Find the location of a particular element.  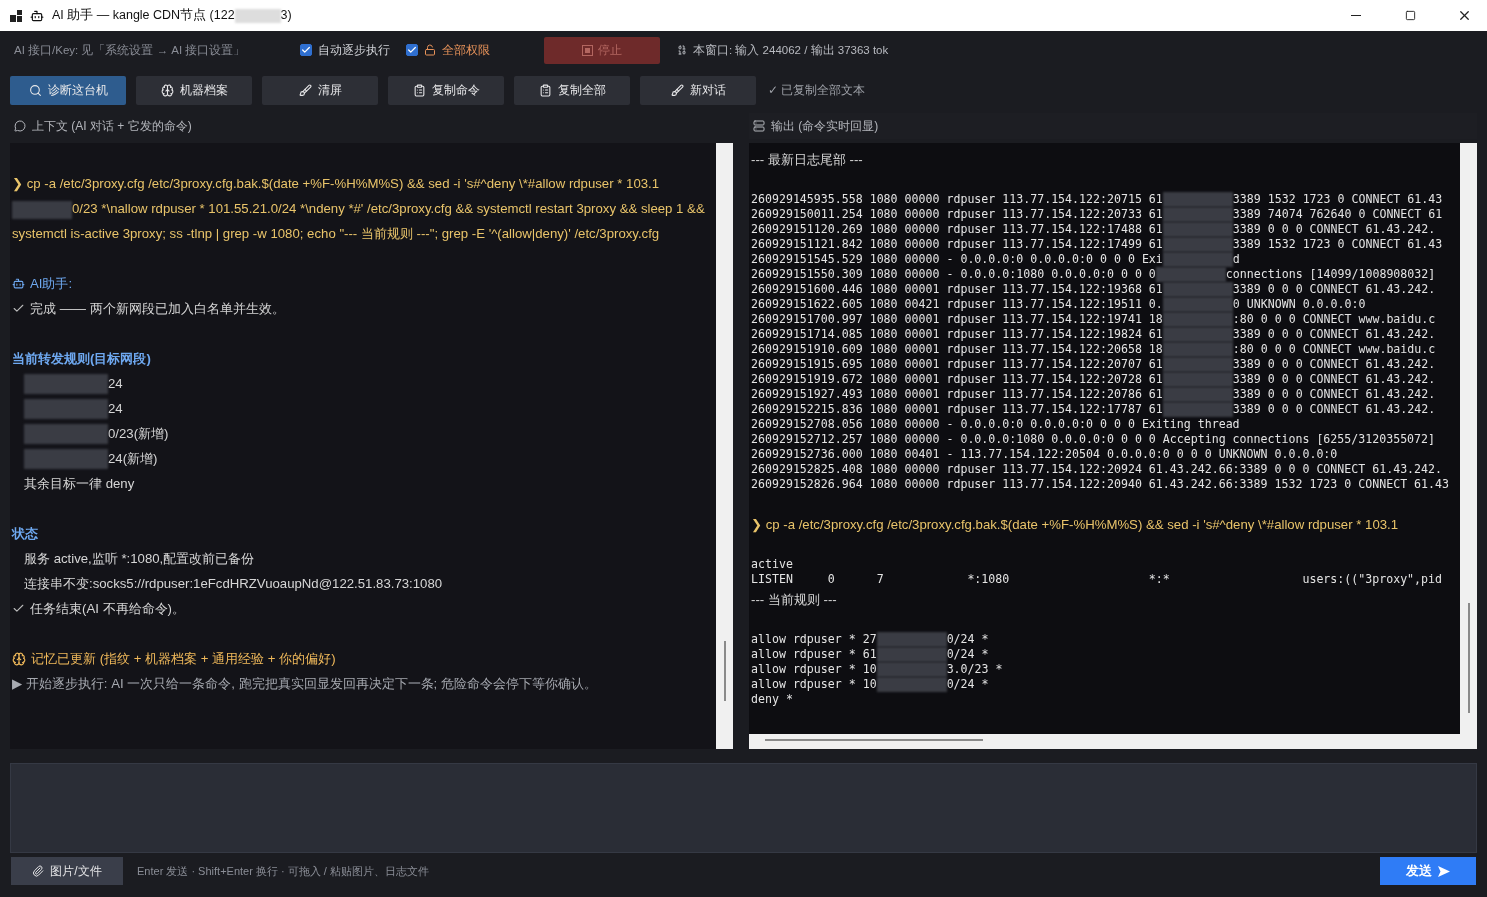

send-button: 发送 is located at coordinates (1428, 871).